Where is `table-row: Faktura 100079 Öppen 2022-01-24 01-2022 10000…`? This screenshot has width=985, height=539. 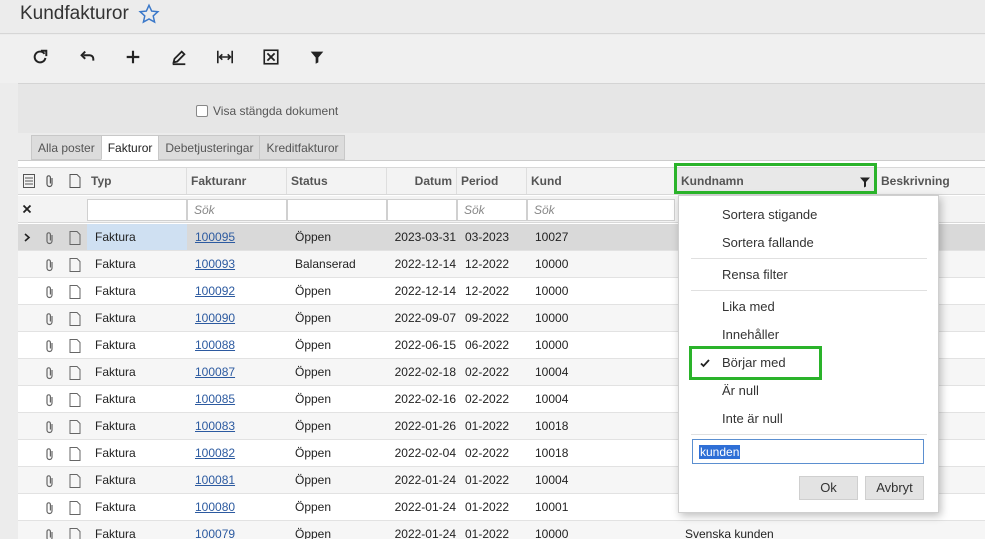 table-row: Faktura 100079 Öppen 2022-01-24 01-2022 10000… is located at coordinates (501, 530).